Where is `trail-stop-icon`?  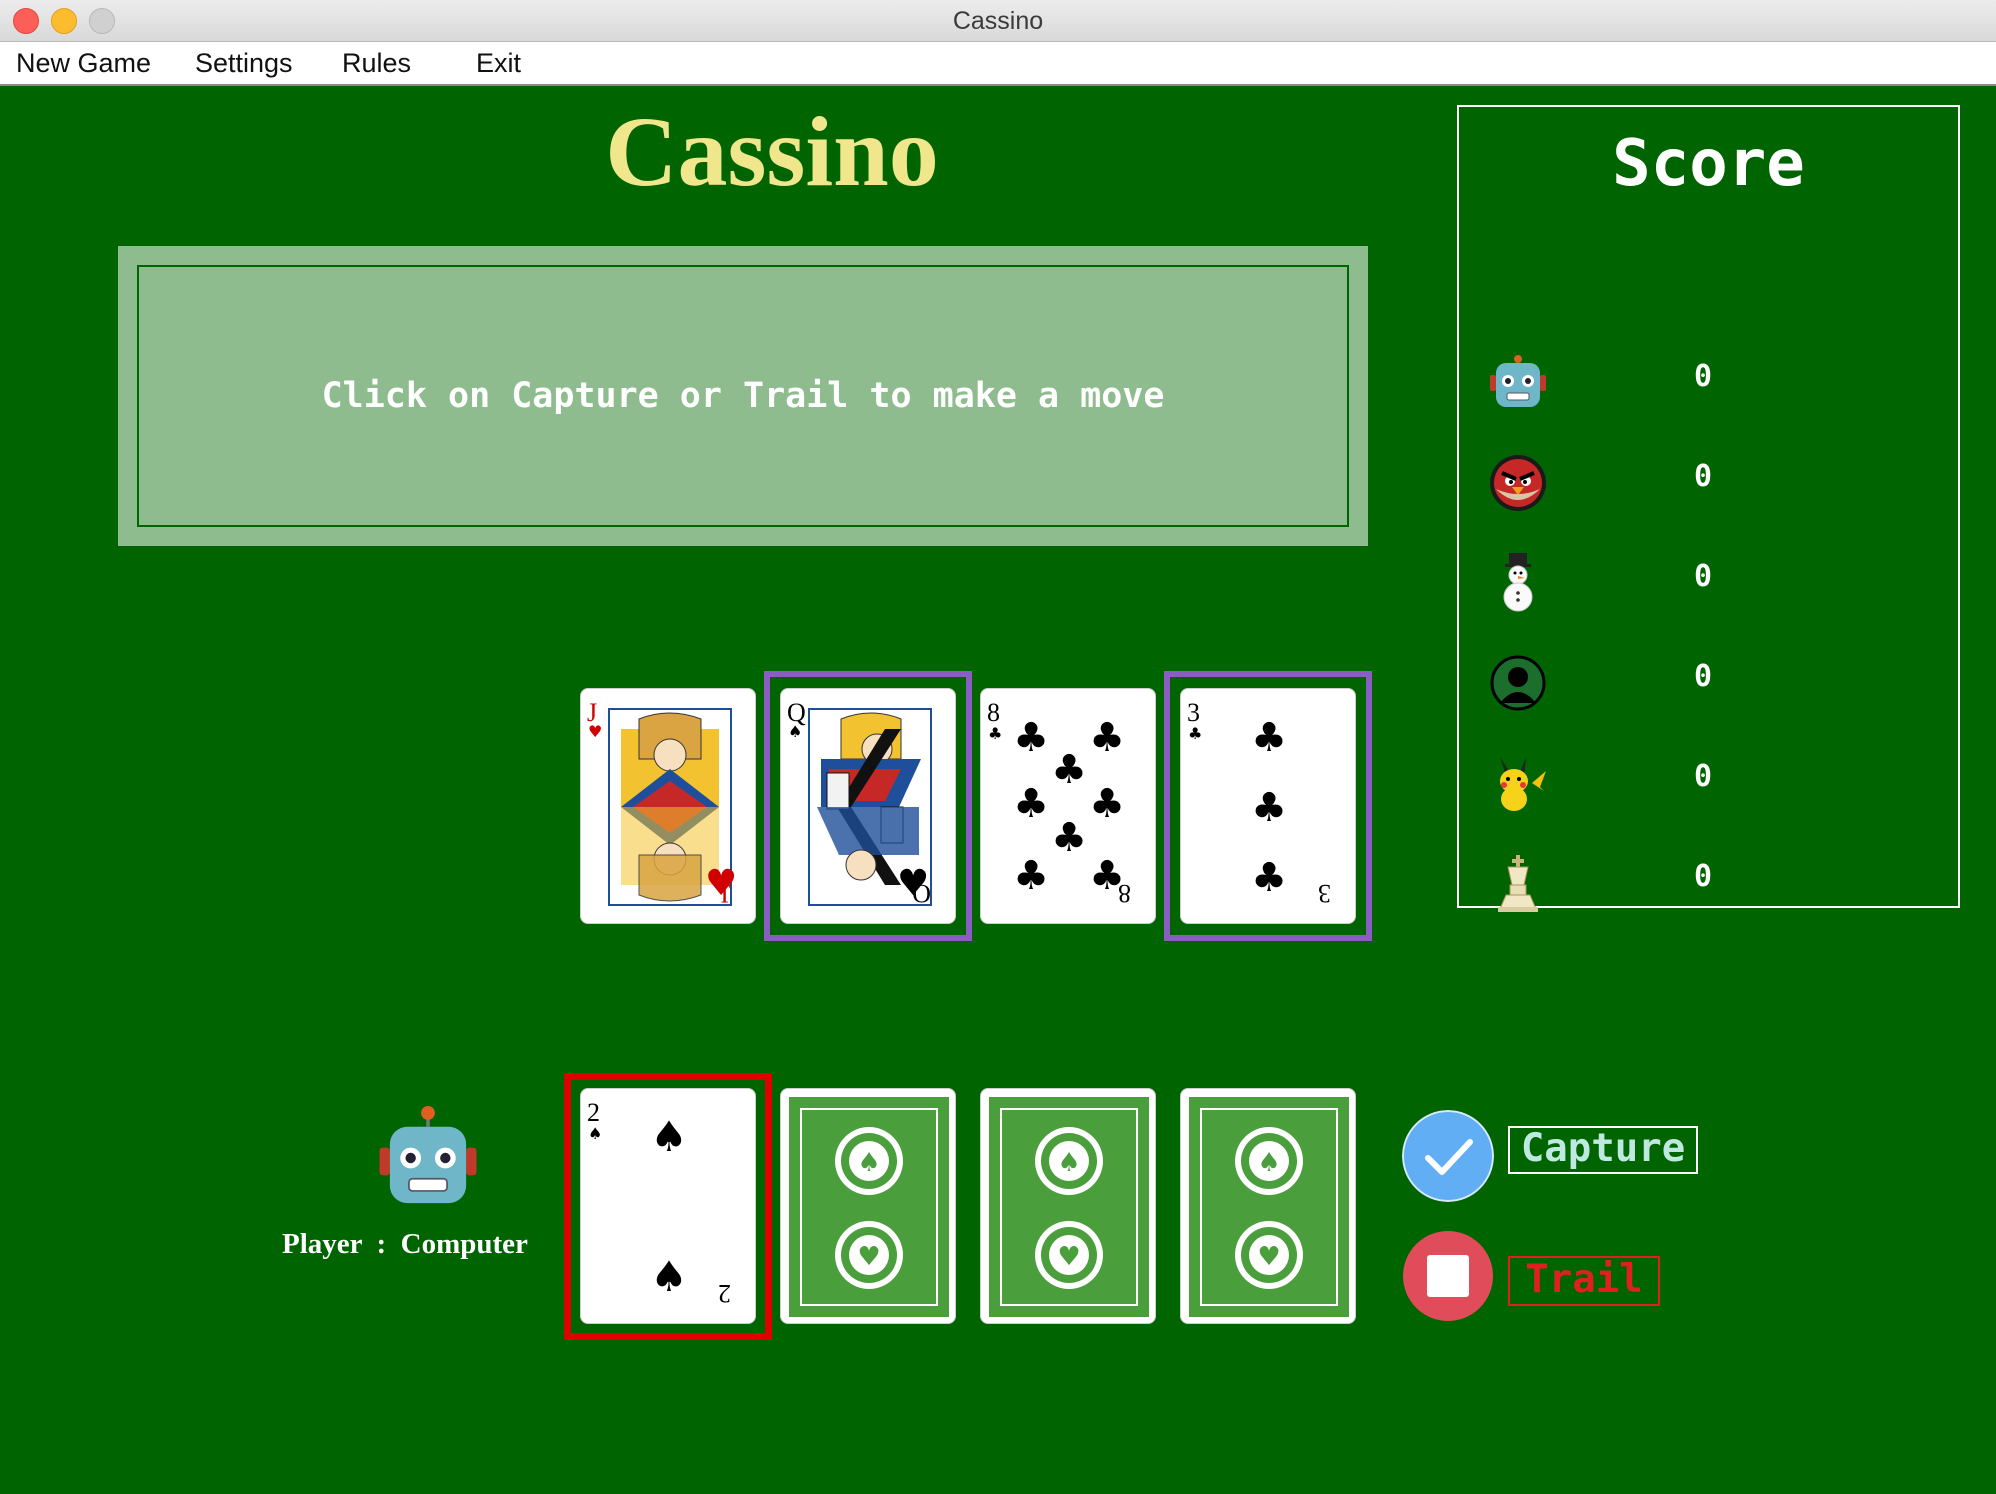
trail-stop-icon is located at coordinates (1448, 1276).